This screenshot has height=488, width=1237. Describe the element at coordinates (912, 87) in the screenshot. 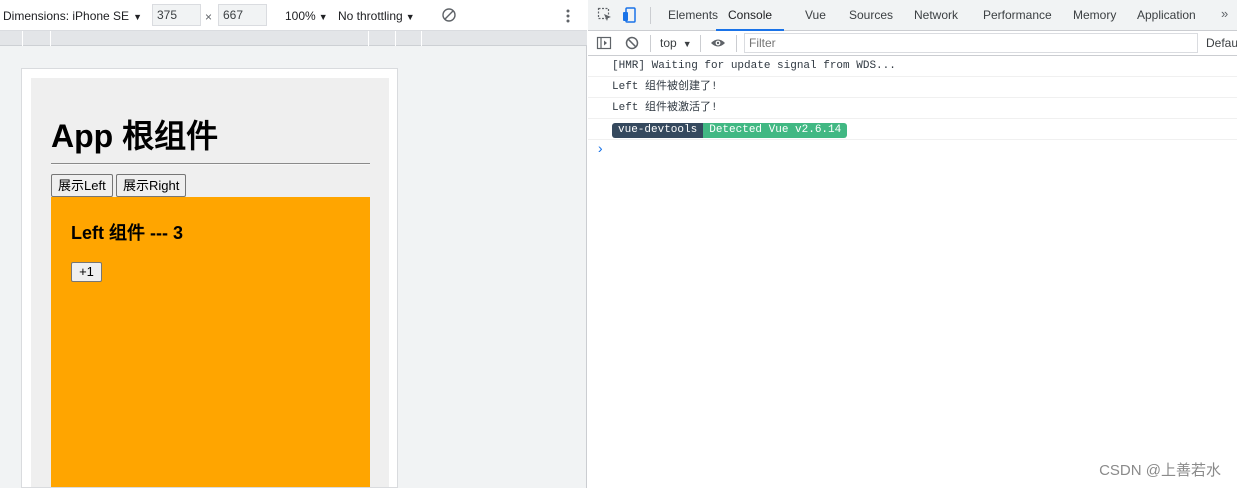

I see `console-message: Left 组件被创建了!` at that location.